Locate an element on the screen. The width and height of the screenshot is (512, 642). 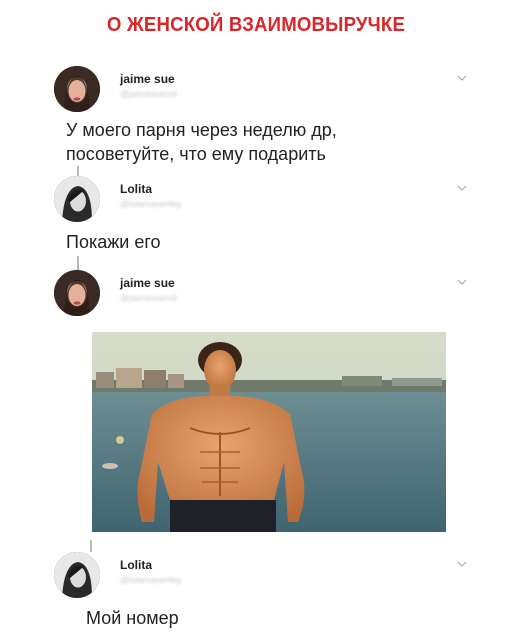
tweet-text-line: У моего парня через неделю др, is located at coordinates (201, 130).